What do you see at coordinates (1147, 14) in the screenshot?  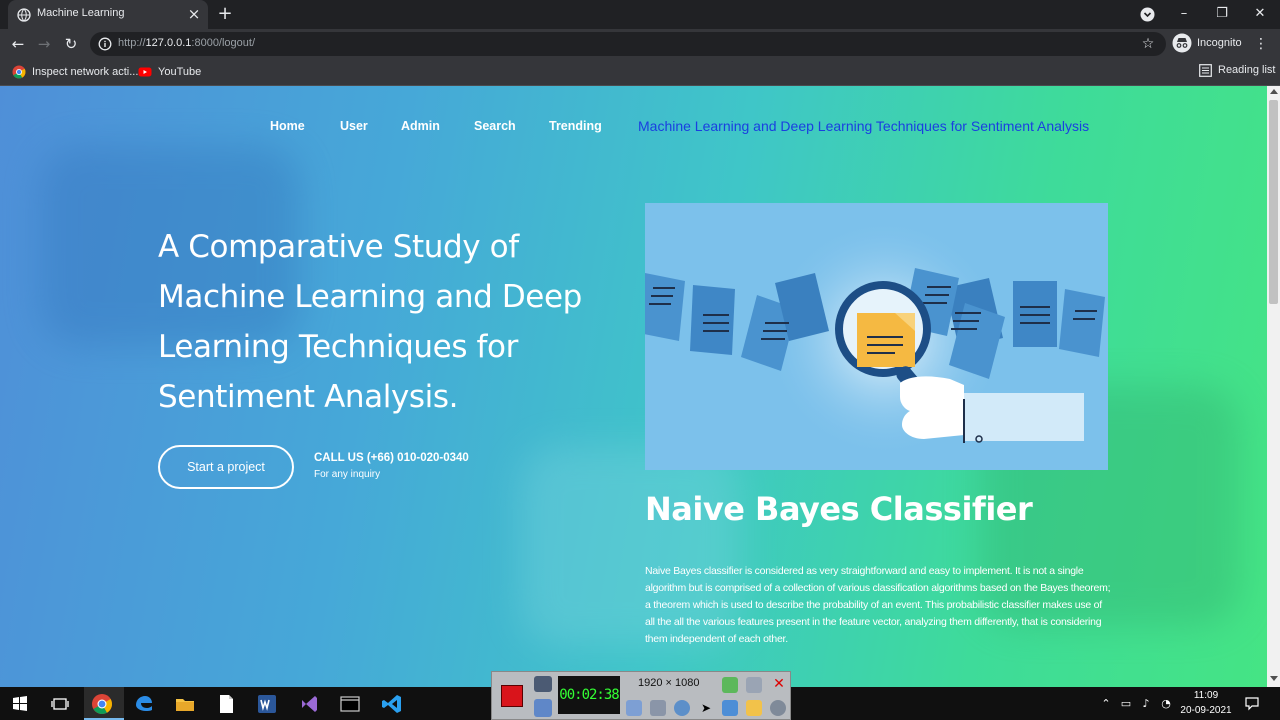 I see `tab-search-icon` at bounding box center [1147, 14].